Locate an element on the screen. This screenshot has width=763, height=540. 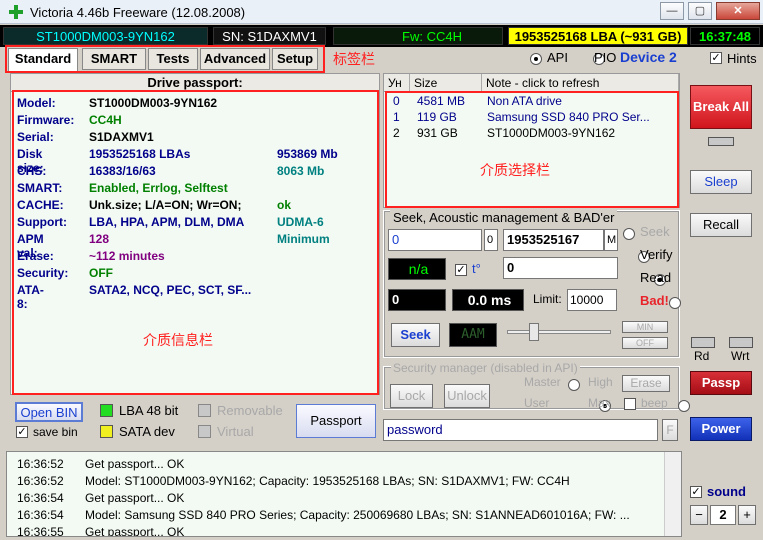
temperature-label: t° is located at coordinates (476, 268).